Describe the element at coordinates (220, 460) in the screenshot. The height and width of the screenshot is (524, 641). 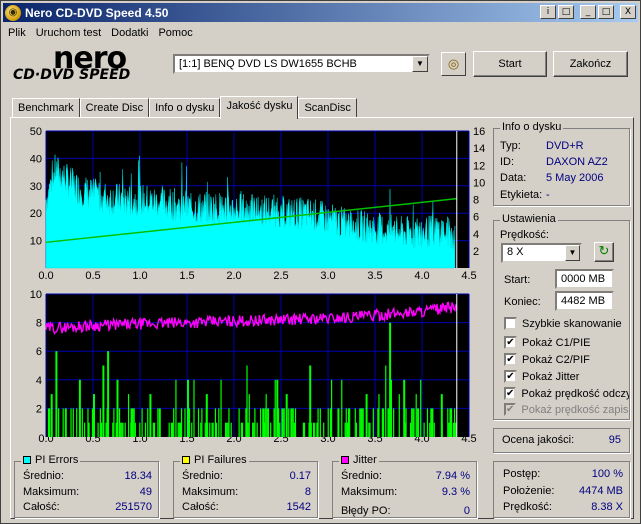
I see `legend-label: PI Failures` at that location.